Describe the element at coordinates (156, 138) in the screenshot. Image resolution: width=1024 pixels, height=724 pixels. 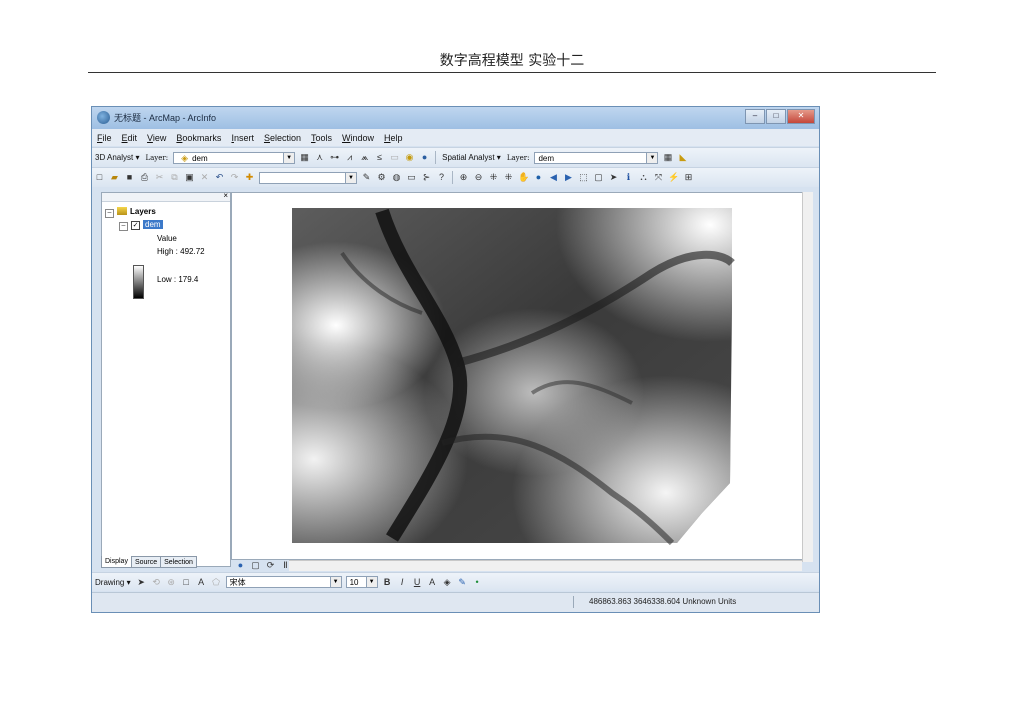
I see `menu-view: View` at that location.